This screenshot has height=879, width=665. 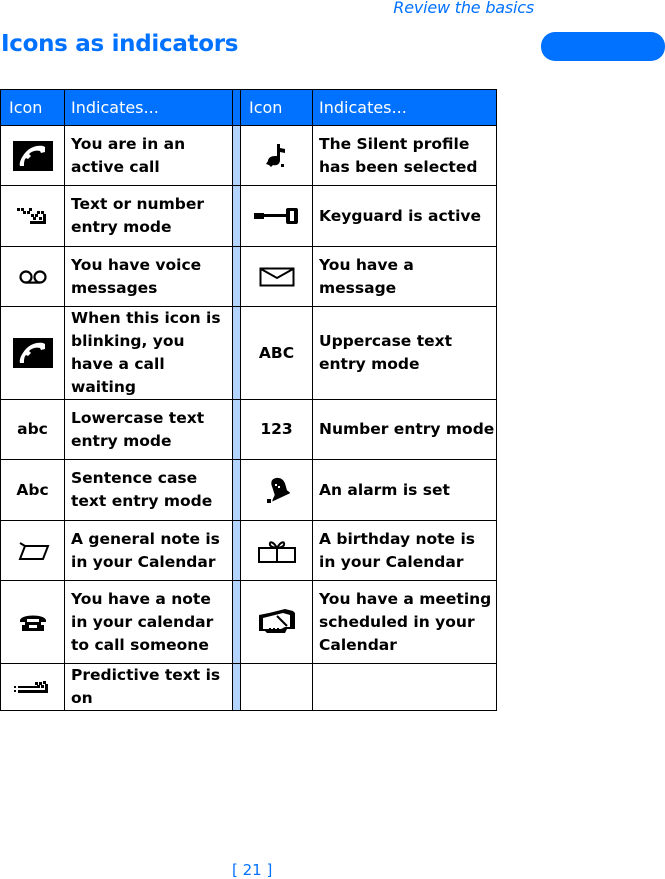 What do you see at coordinates (404, 550) in the screenshot?
I see `indicator-description: A birthday note is in your Calendar` at bounding box center [404, 550].